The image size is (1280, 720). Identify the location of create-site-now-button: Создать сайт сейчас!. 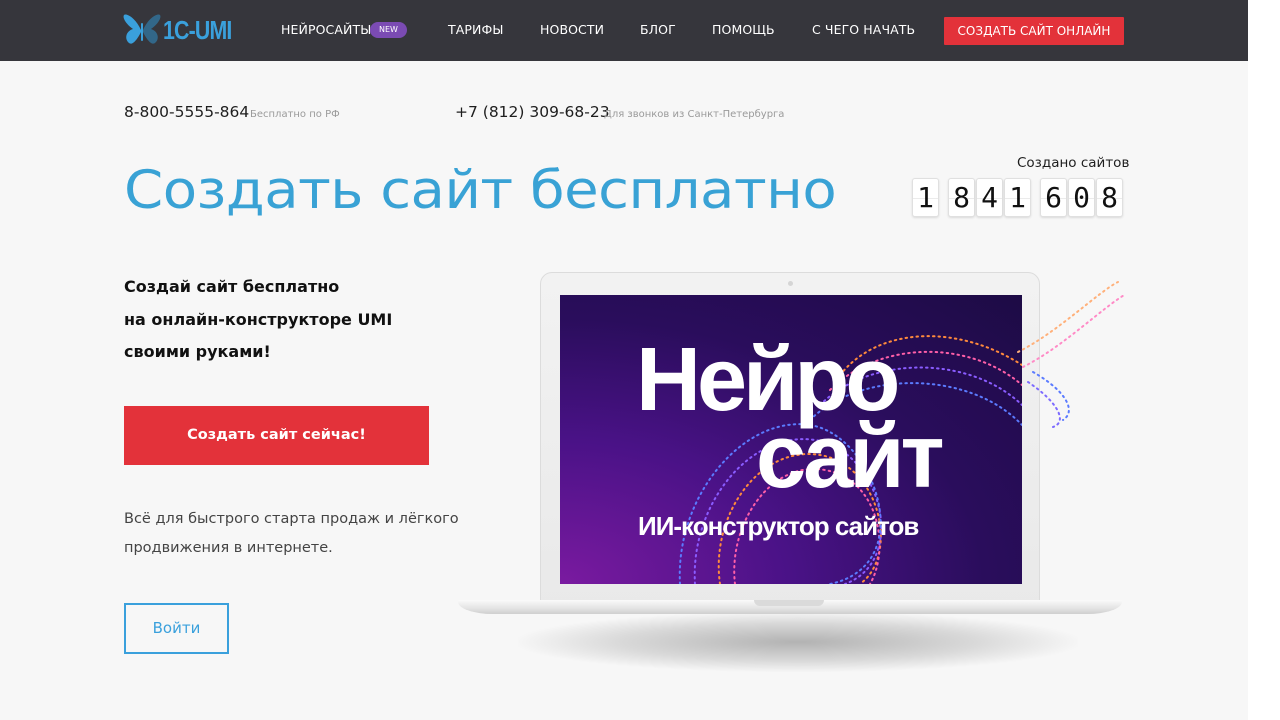
(276, 435).